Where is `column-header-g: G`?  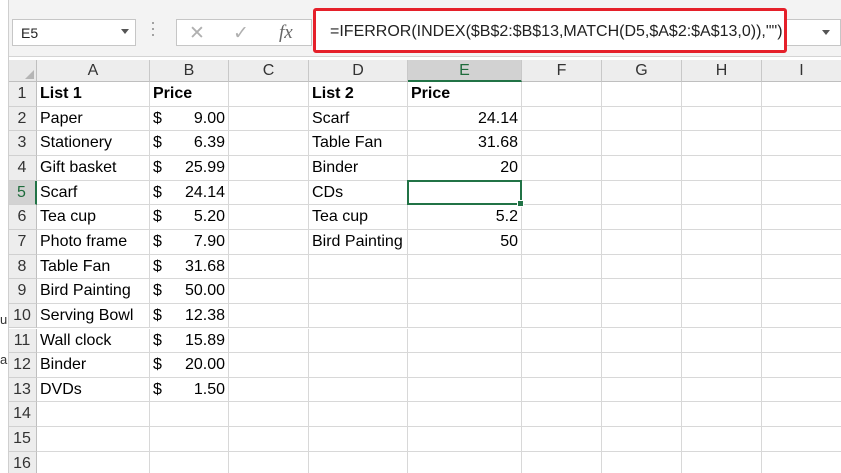 column-header-g: G is located at coordinates (642, 71).